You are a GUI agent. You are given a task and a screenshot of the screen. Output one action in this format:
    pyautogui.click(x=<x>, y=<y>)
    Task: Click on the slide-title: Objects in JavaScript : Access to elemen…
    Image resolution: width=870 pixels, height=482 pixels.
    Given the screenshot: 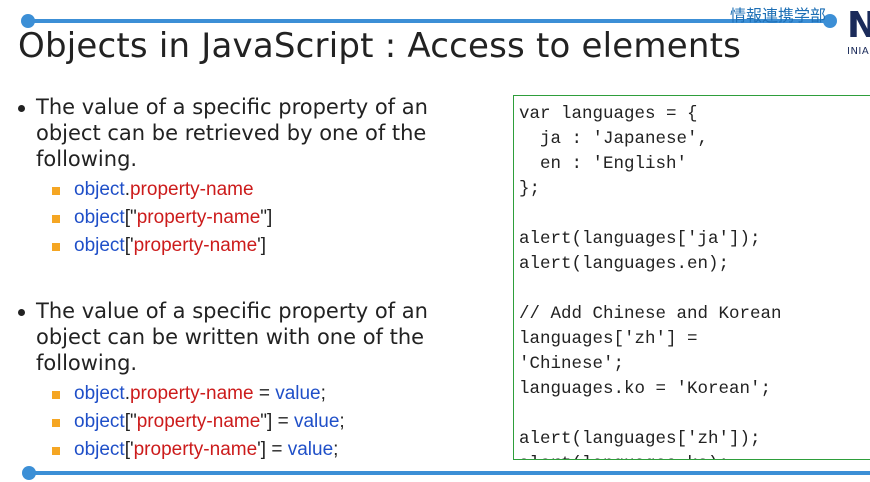 What is the action you would take?
    pyautogui.click(x=380, y=46)
    